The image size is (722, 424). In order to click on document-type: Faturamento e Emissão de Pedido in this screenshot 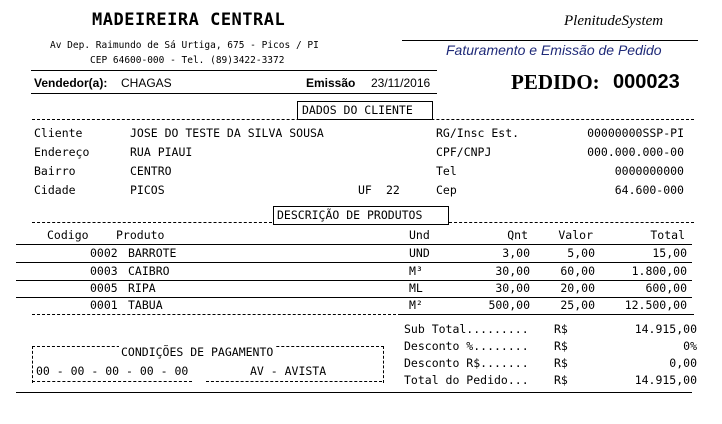, I will do `click(554, 50)`.